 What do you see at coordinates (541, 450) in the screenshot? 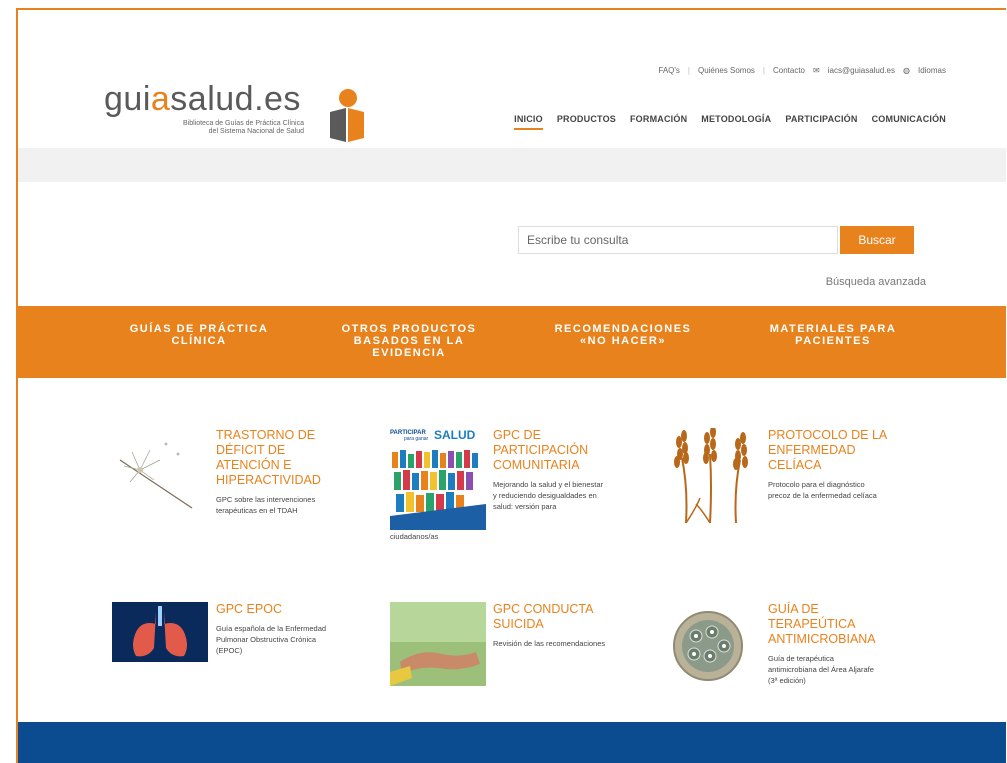
I see `card-title: GPC DE PARTICIPACIÓN COMUNITARIA` at bounding box center [541, 450].